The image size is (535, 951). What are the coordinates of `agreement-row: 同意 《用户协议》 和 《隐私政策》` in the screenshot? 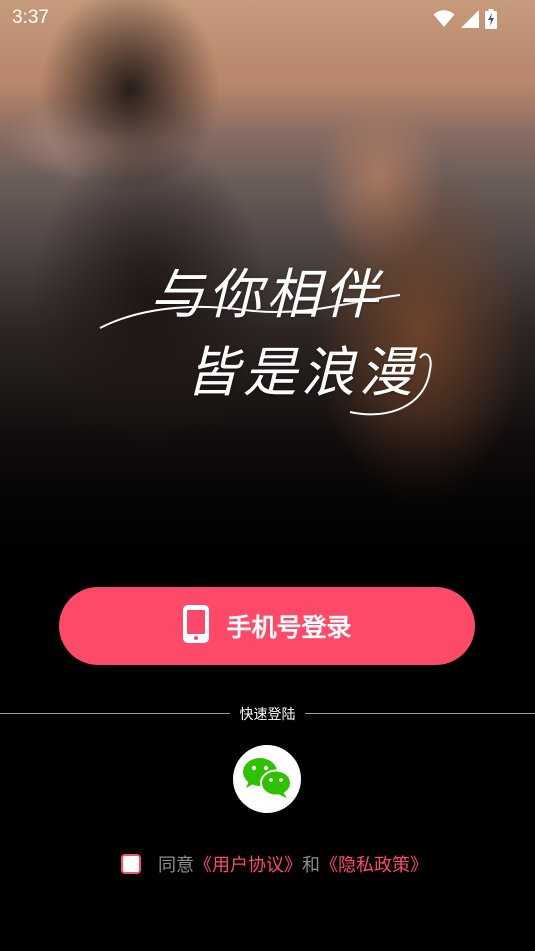 It's located at (274, 864).